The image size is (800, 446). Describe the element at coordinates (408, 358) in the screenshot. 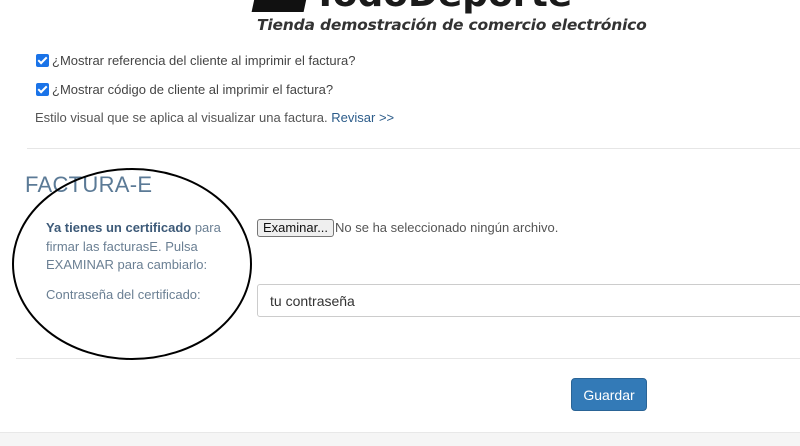

I see `actions-divider` at that location.